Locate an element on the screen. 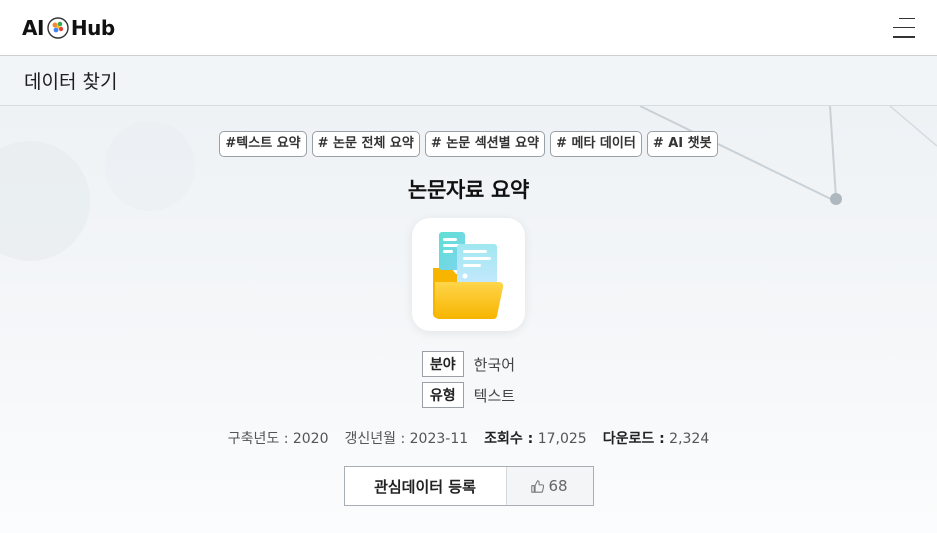 The height and width of the screenshot is (533, 937). hamburger-menu-icon is located at coordinates (903, 27).